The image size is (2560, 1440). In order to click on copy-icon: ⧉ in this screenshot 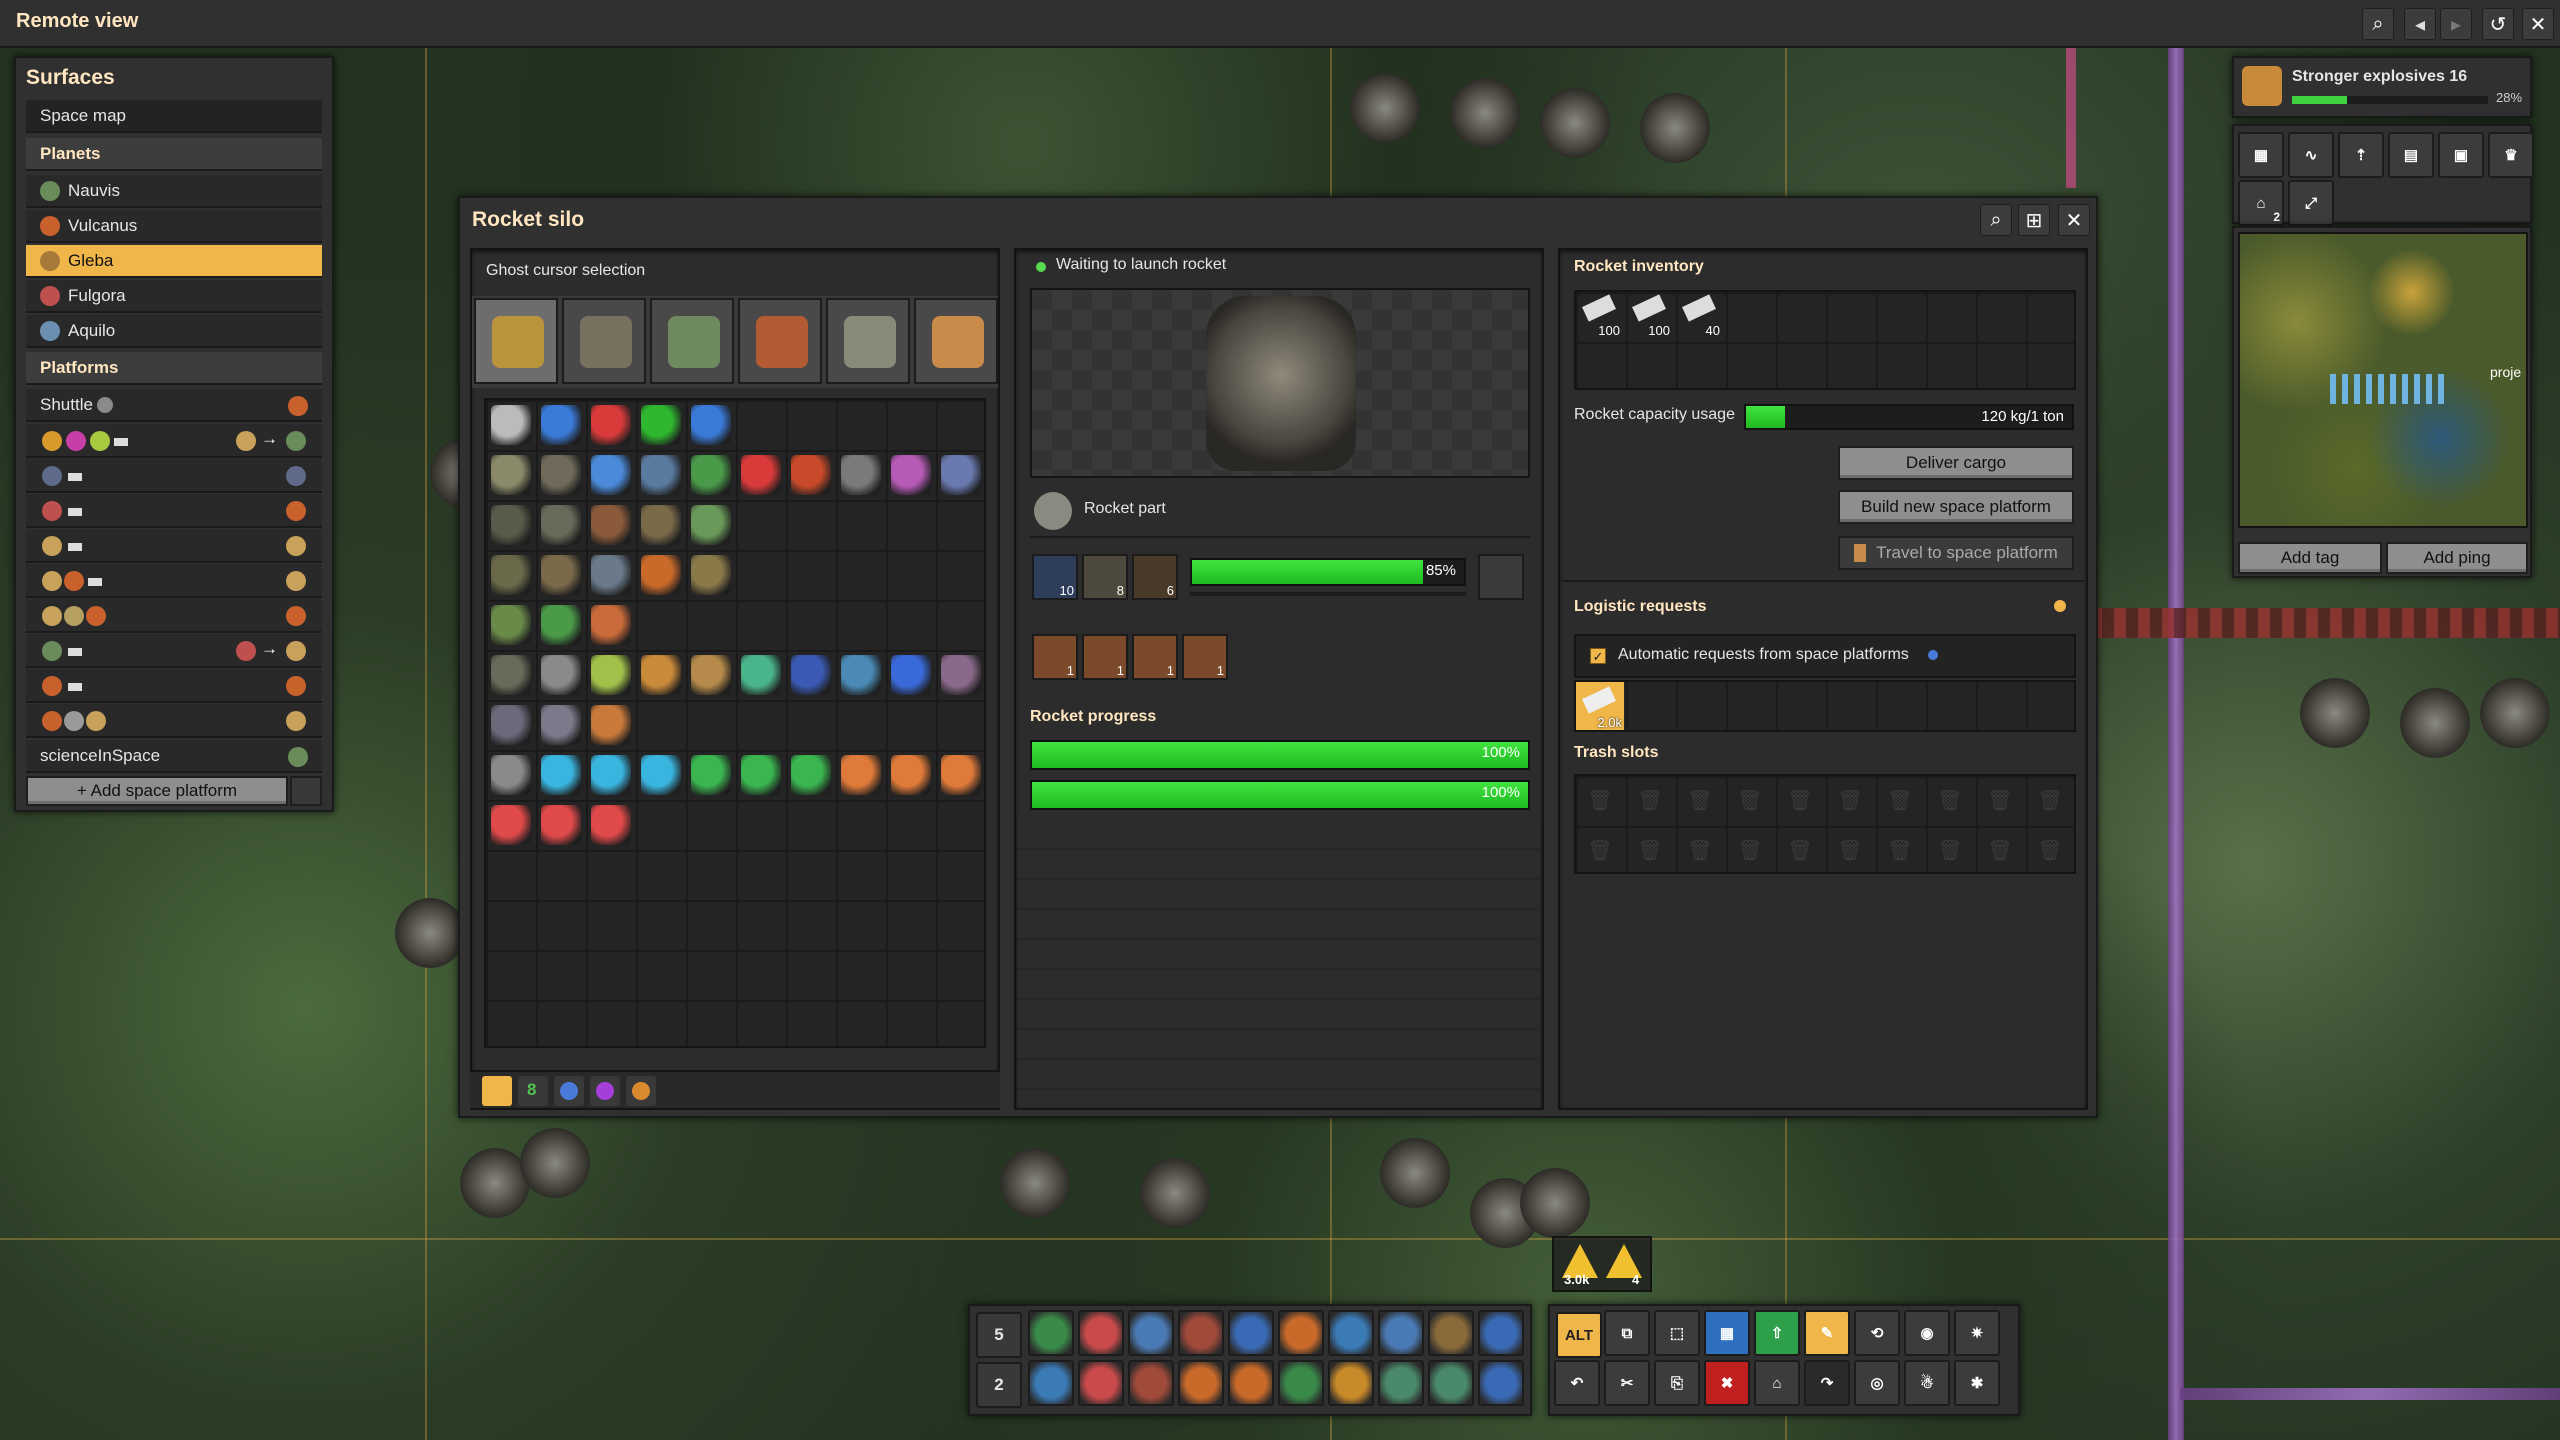, I will do `click(1627, 1333)`.